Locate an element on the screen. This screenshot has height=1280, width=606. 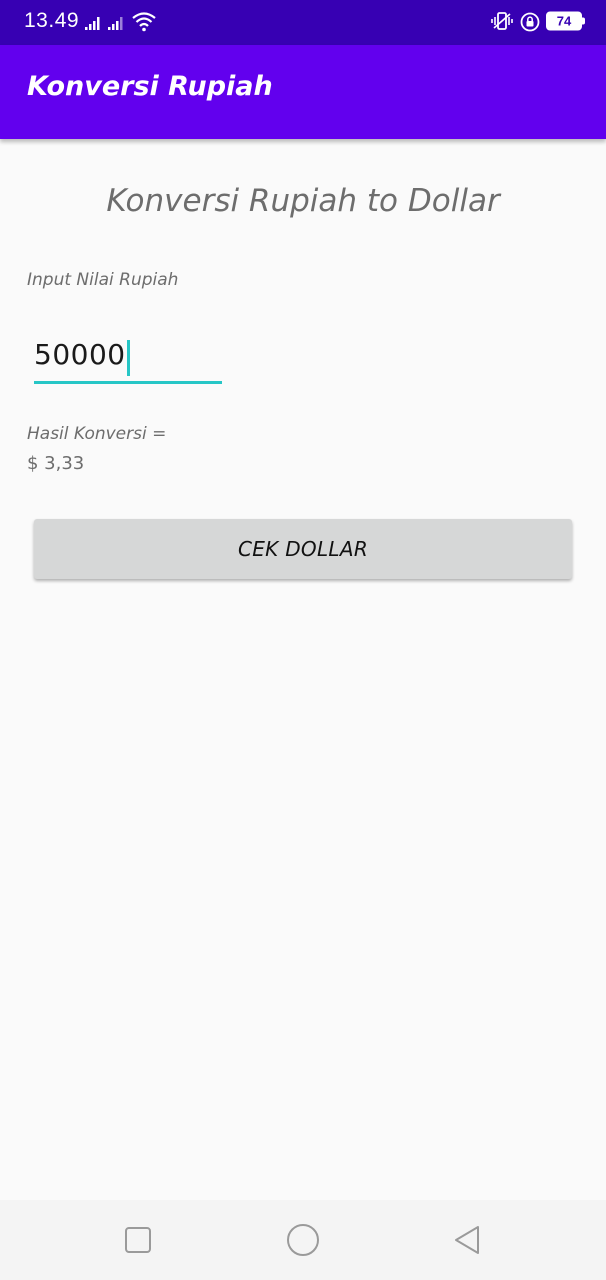
vibrate-icon is located at coordinates (502, 23).